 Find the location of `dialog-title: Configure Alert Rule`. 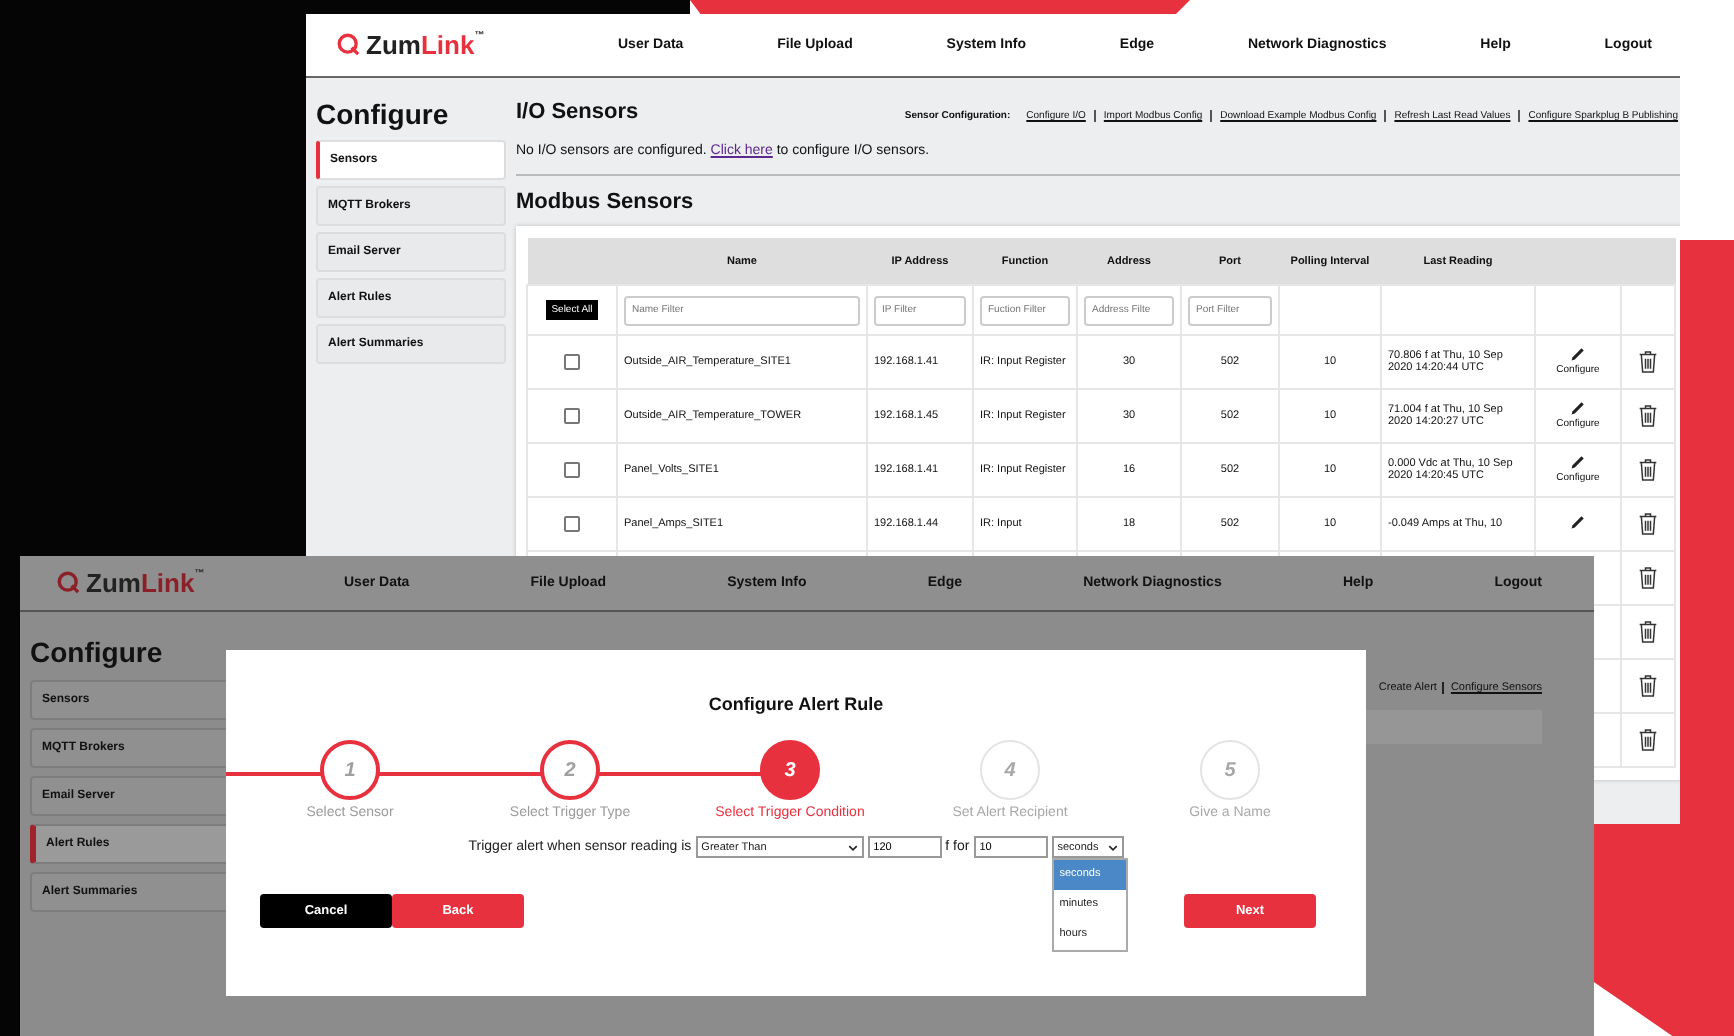

dialog-title: Configure Alert Rule is located at coordinates (796, 704).